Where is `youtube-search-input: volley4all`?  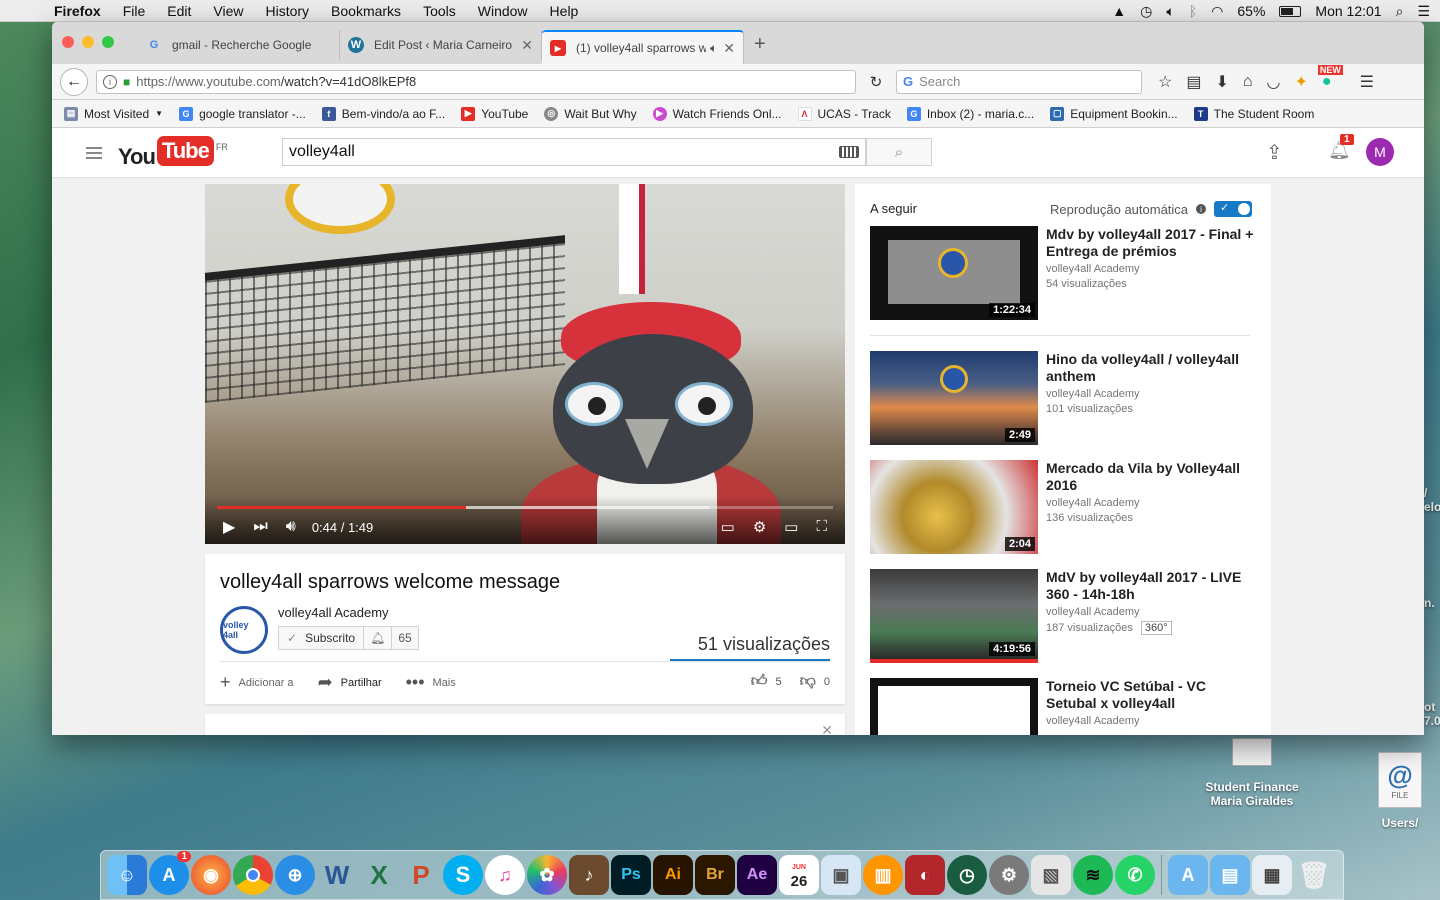
youtube-search-input: volley4all is located at coordinates (574, 152).